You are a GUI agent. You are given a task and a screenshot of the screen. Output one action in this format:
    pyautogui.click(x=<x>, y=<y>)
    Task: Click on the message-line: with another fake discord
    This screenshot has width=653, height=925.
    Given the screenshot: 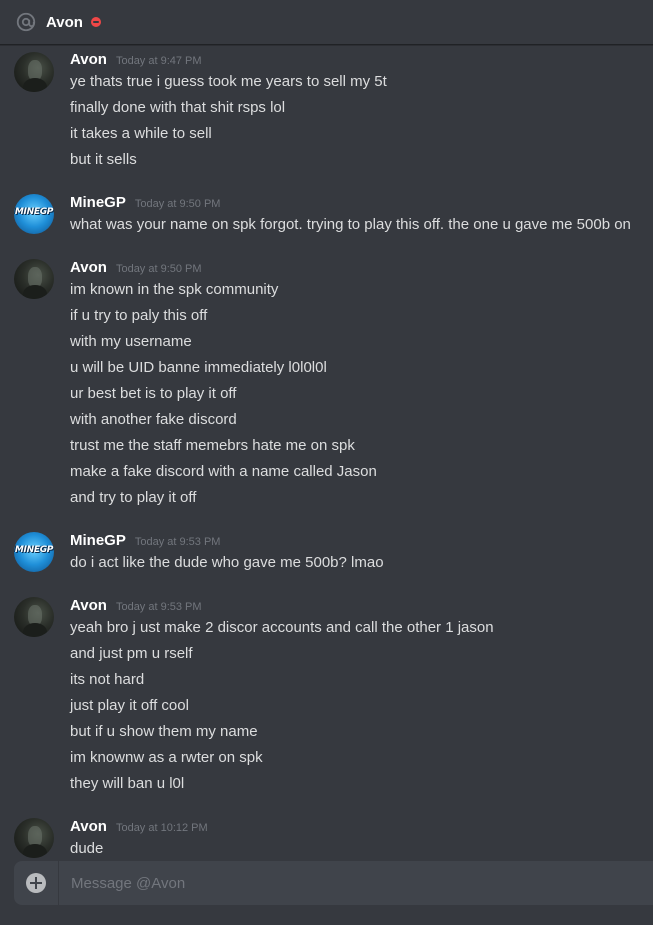 What is the action you would take?
    pyautogui.click(x=153, y=419)
    